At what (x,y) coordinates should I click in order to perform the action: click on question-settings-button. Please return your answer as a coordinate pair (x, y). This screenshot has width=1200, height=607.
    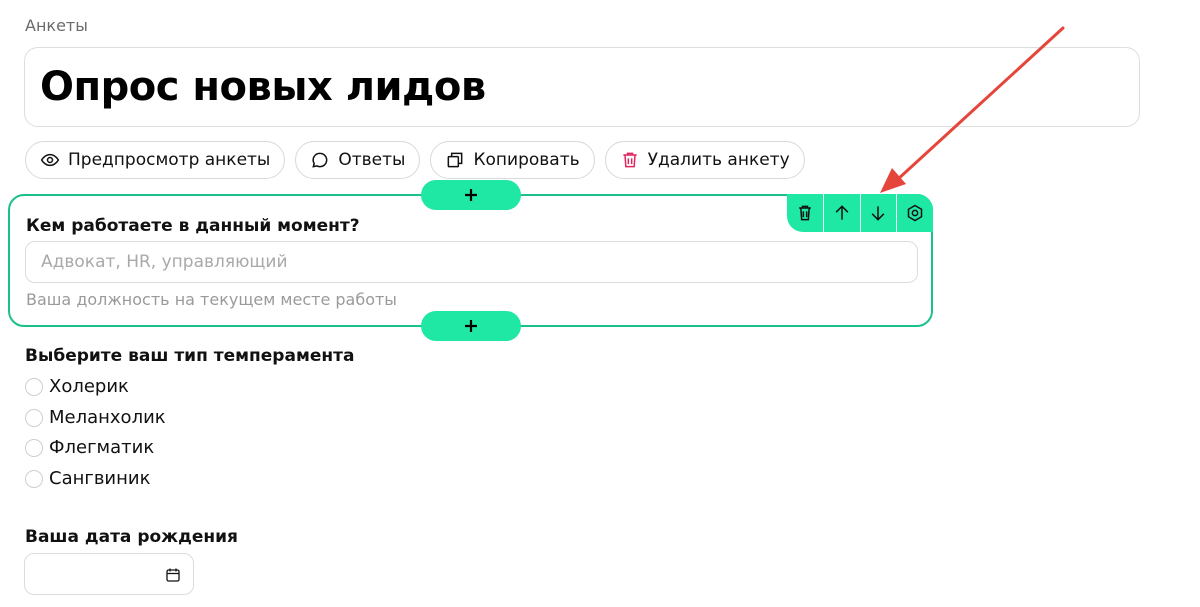
    Looking at the image, I should click on (914, 213).